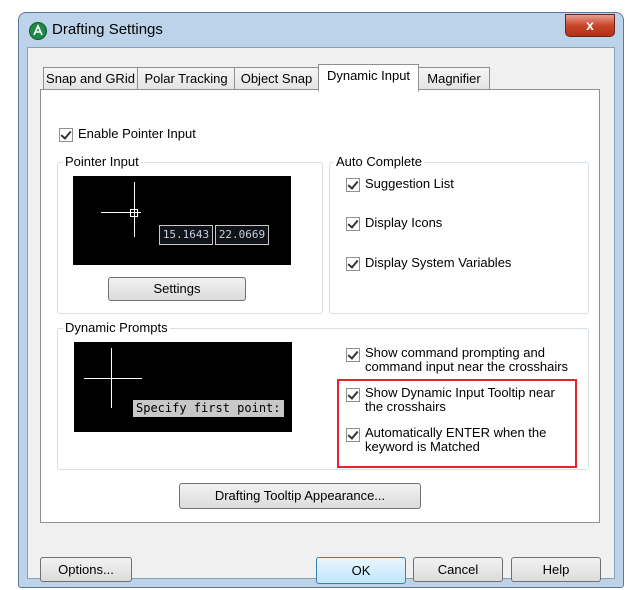 The height and width of the screenshot is (590, 633). What do you see at coordinates (353, 395) in the screenshot?
I see `show-dynamic-input-tooltip-checkbox` at bounding box center [353, 395].